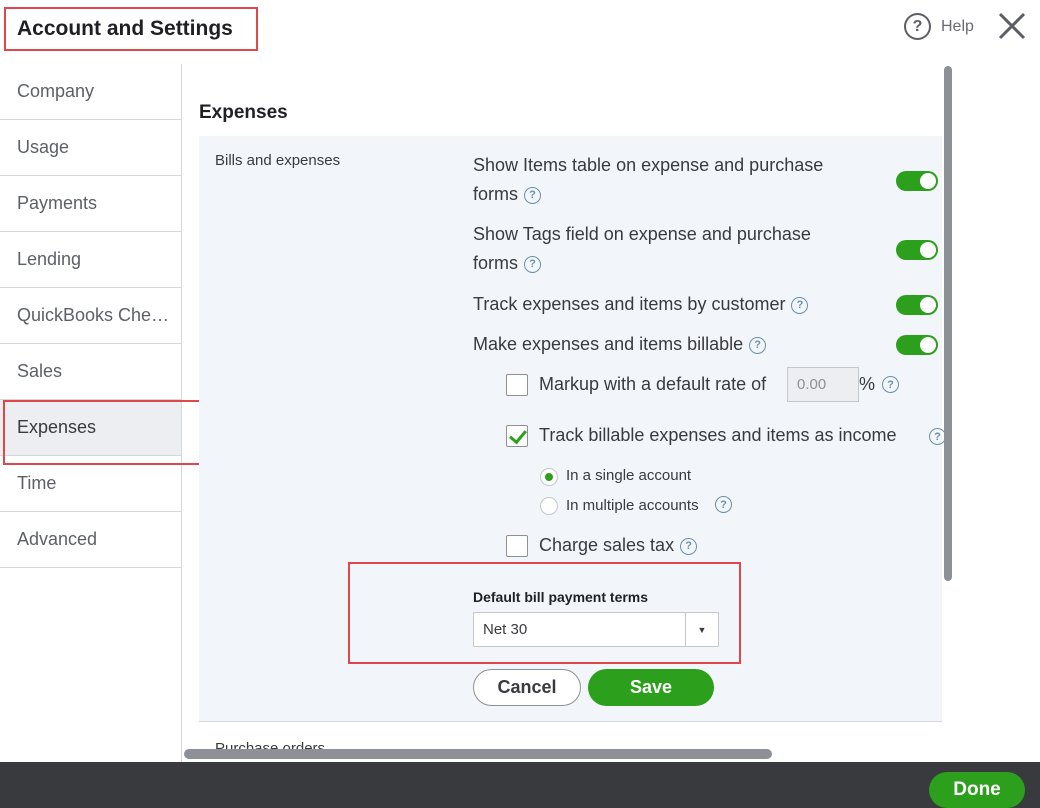  I want to click on bill-terms-dropdown: Net 30 ▼, so click(596, 629).